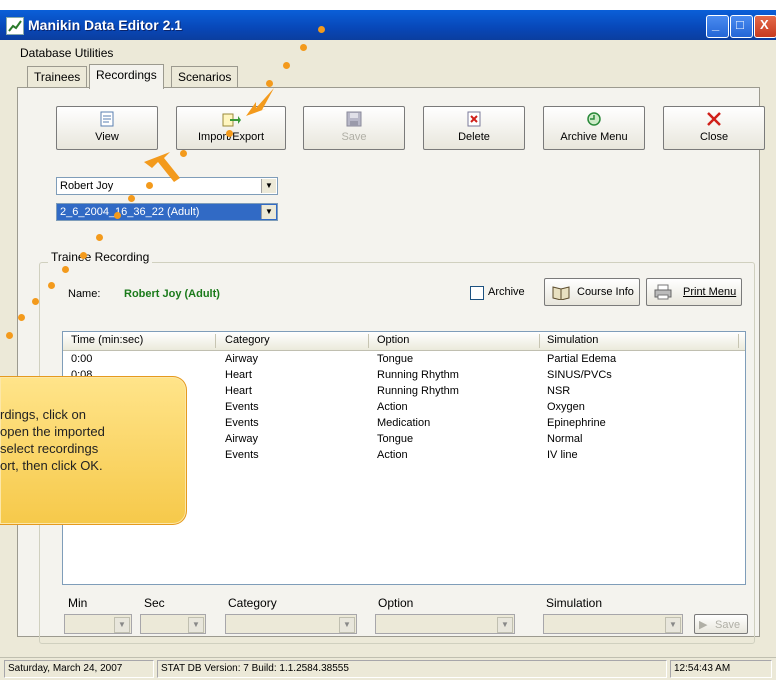 Image resolution: width=776 pixels, height=680 pixels. I want to click on sec-label: Sec, so click(154, 603).